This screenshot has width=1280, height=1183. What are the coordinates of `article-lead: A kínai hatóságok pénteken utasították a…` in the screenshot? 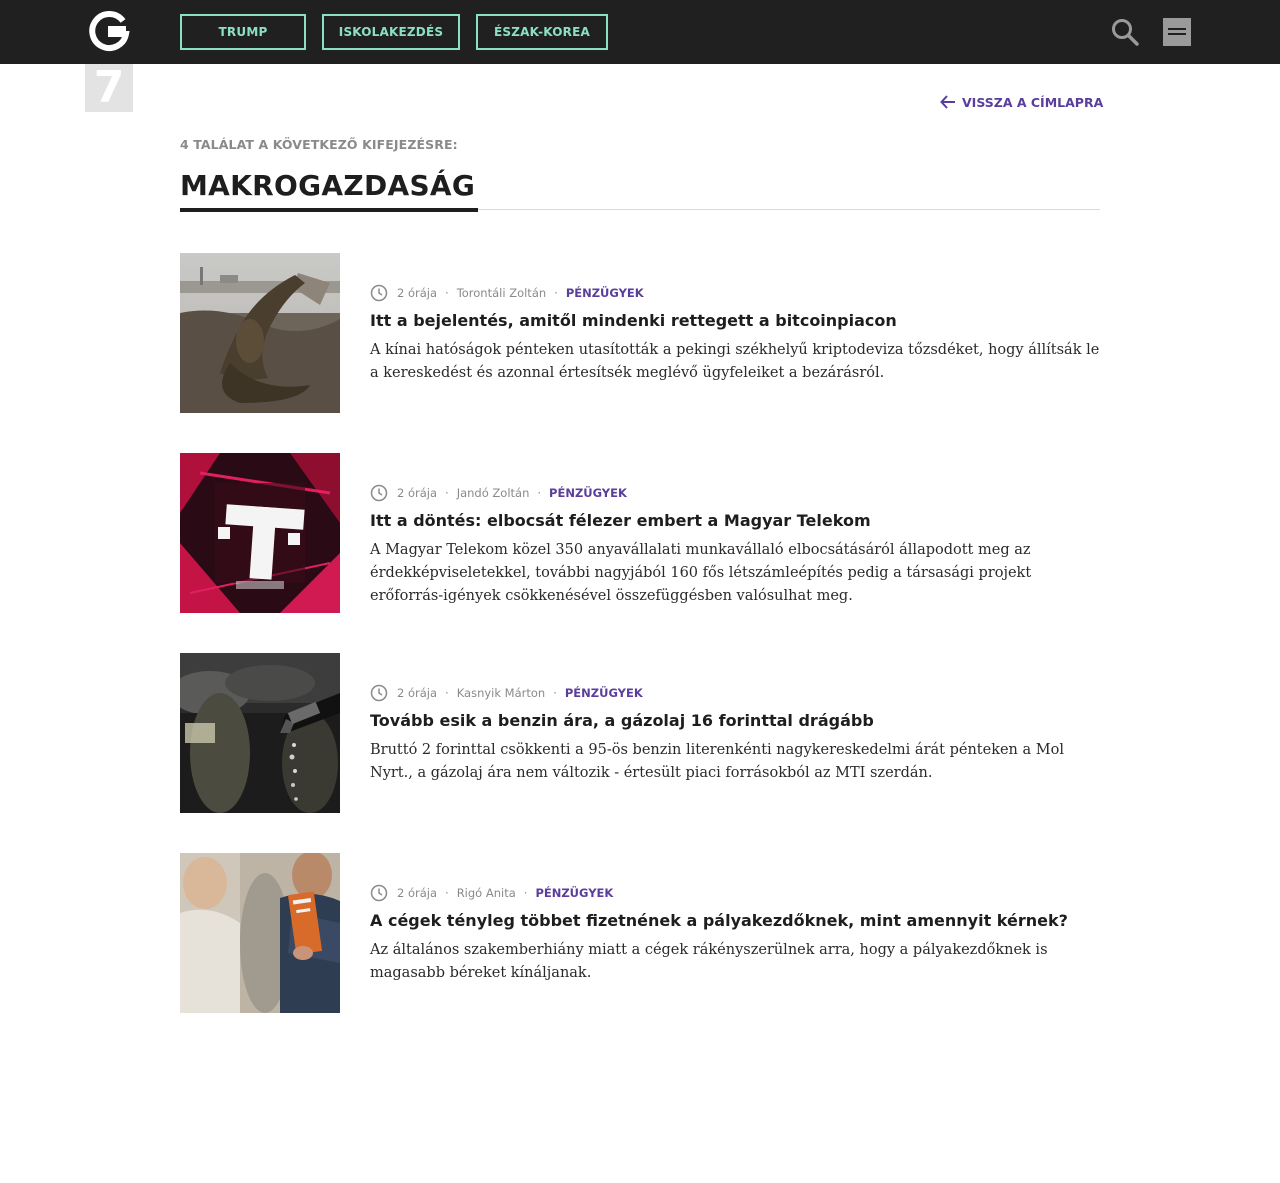 It's located at (735, 361).